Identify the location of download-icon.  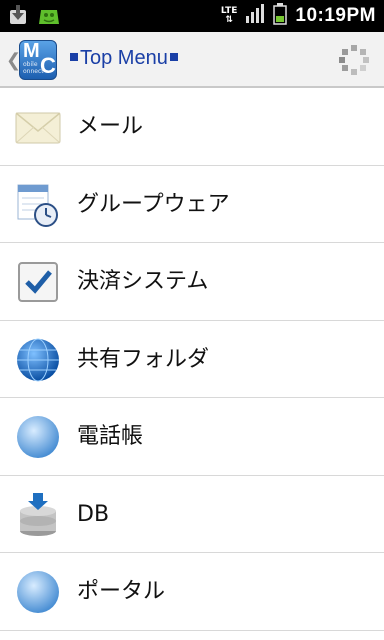
(18, 17).